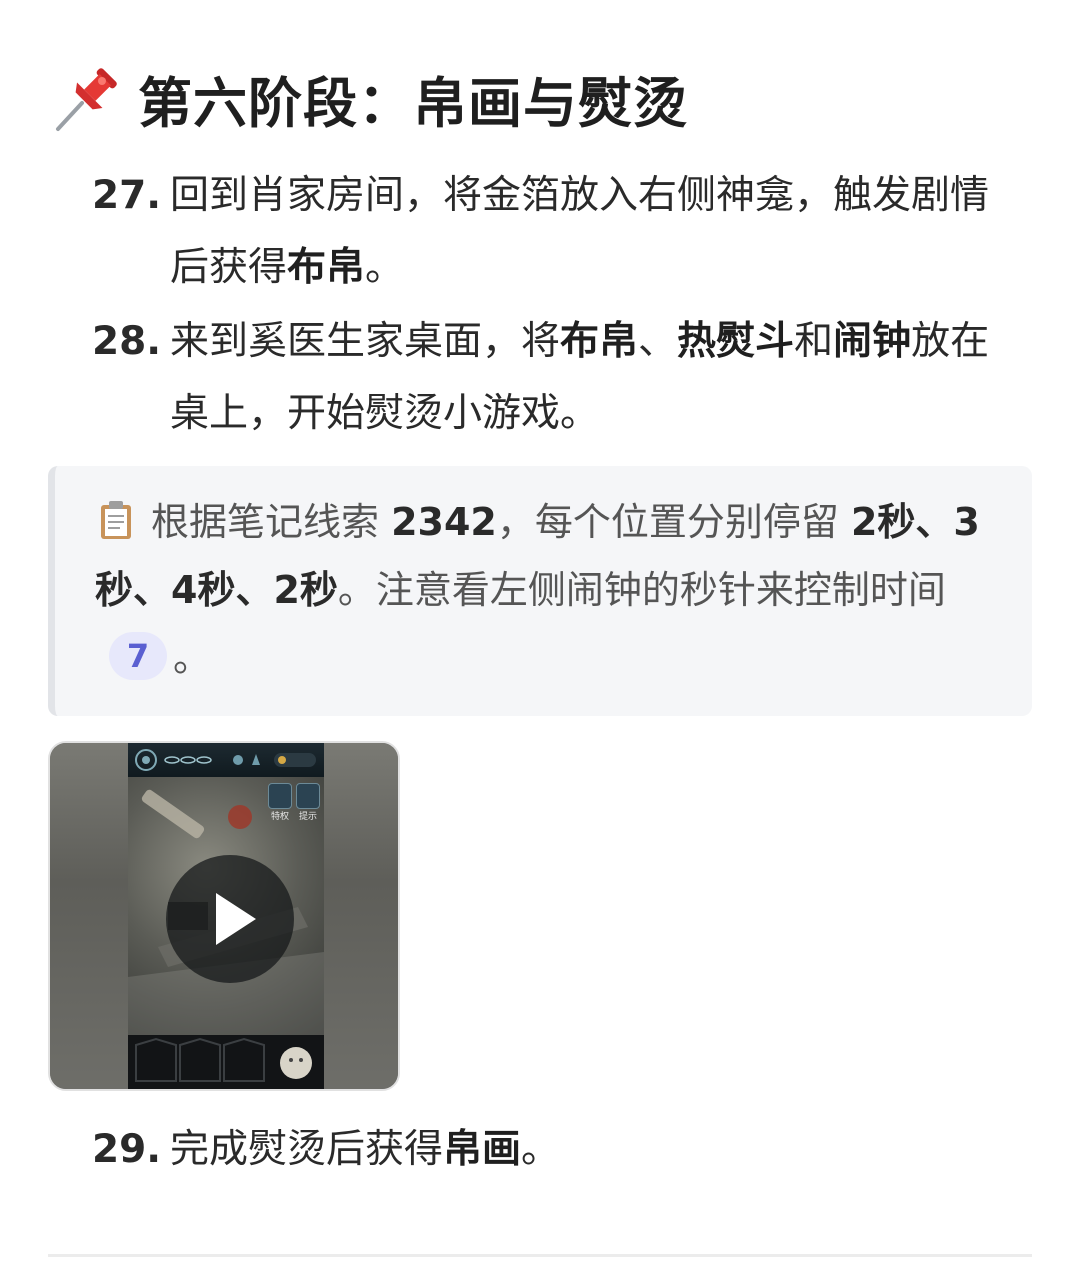  I want to click on note-text: ，每个位置分别停留, so click(673, 522).